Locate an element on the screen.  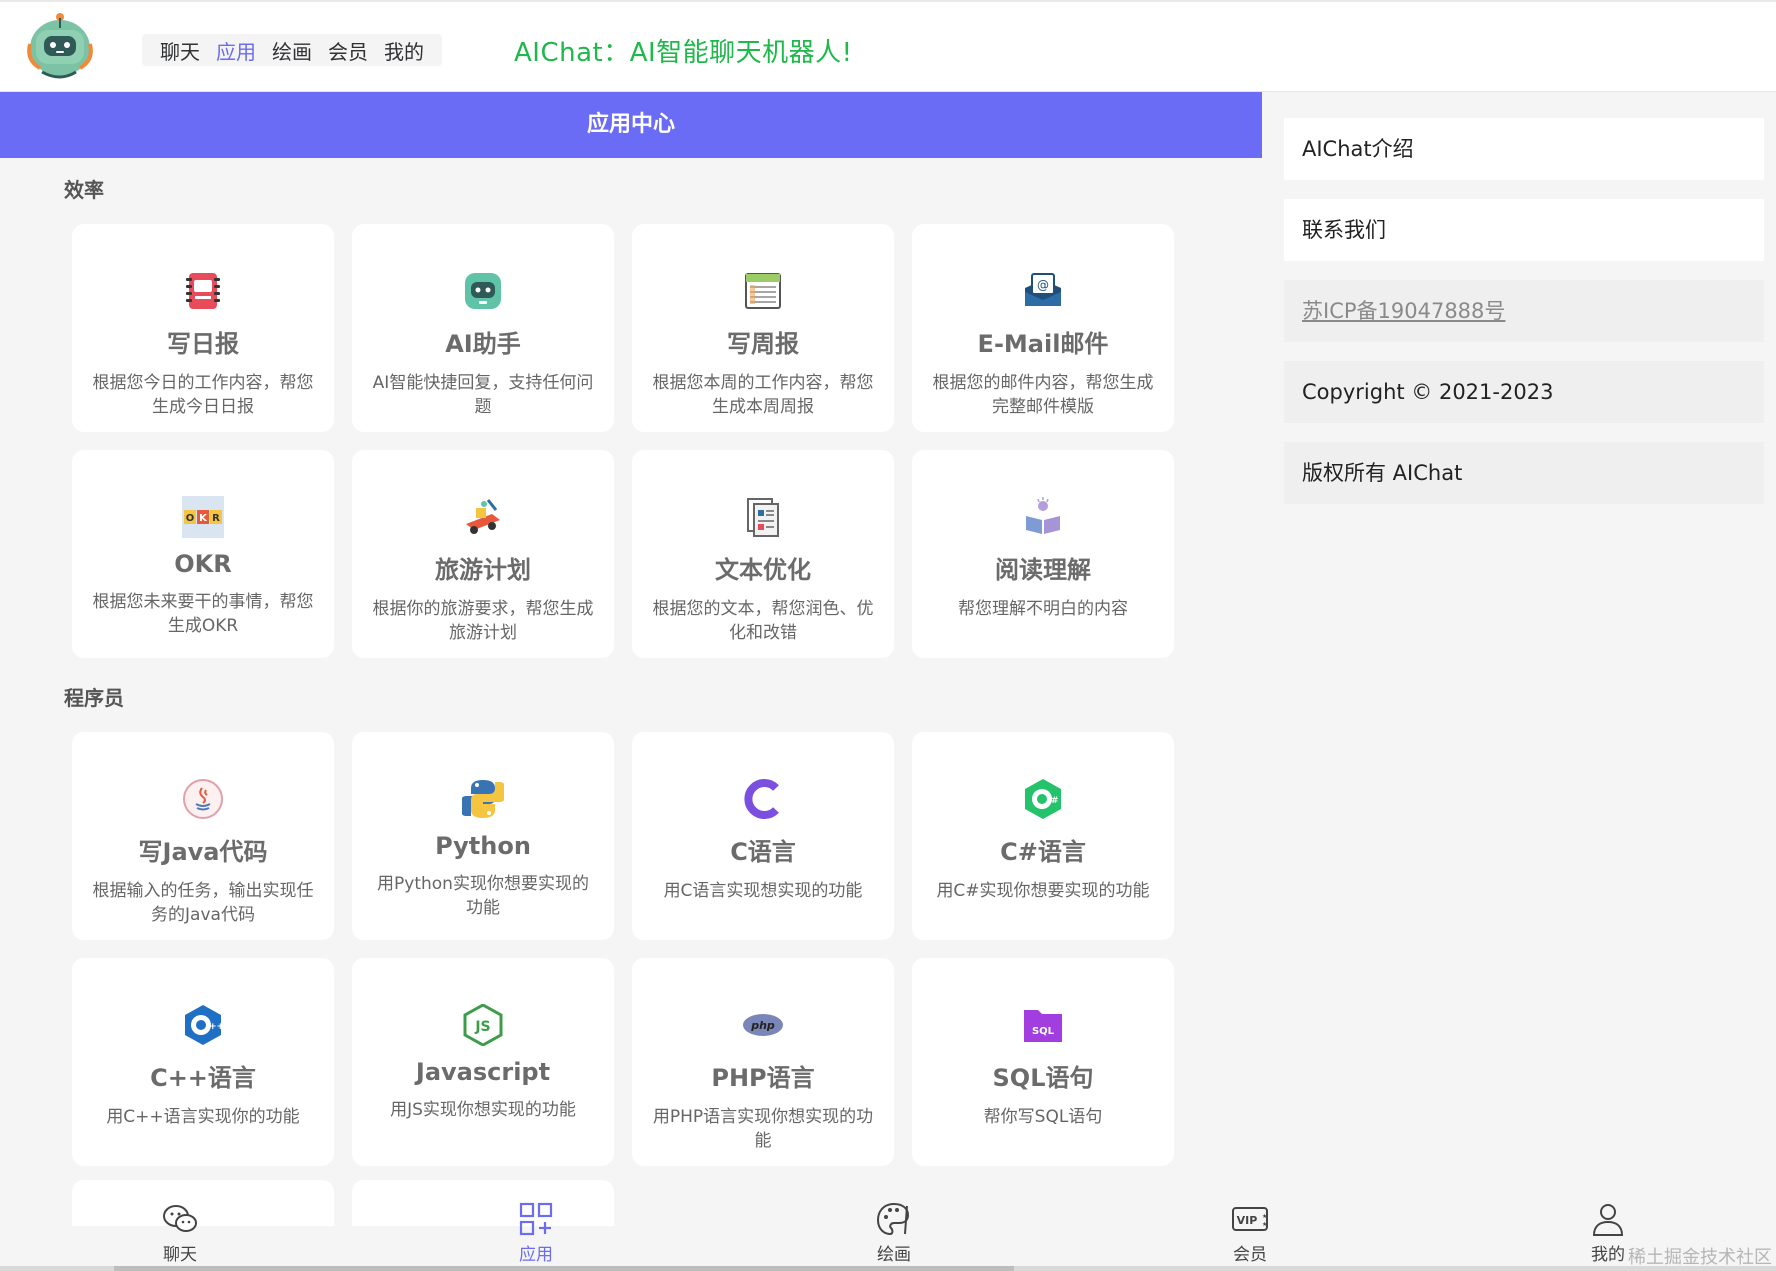
tab-label: 绘画 is located at coordinates (894, 1255).